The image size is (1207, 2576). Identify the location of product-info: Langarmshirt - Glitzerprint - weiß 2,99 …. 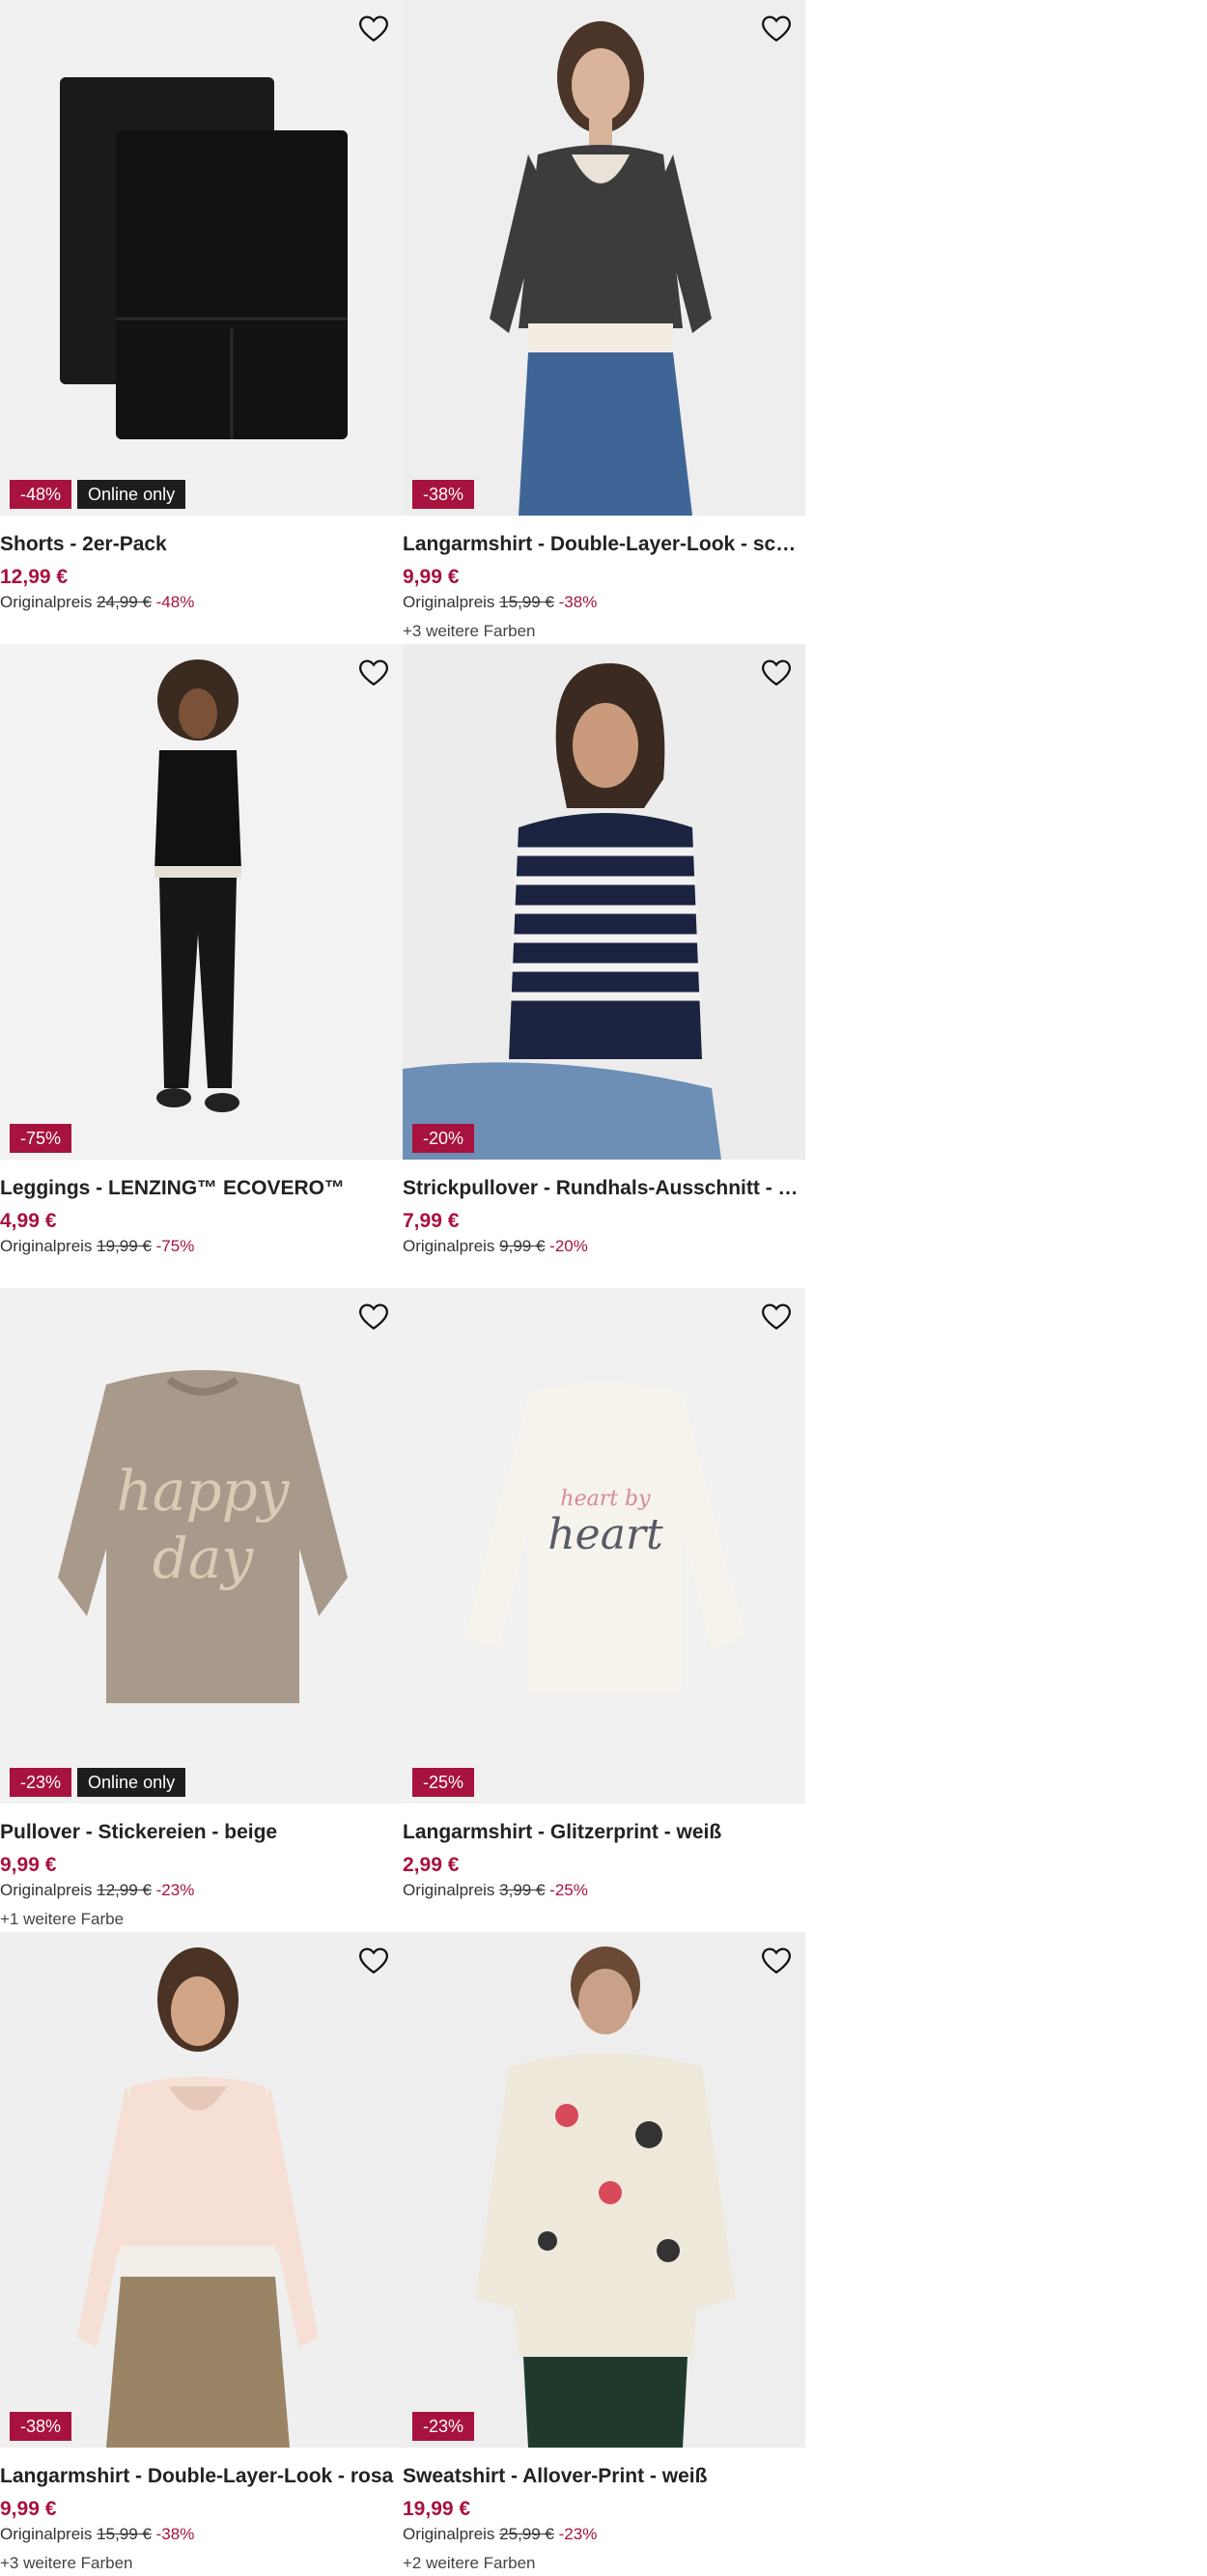
(604, 1860).